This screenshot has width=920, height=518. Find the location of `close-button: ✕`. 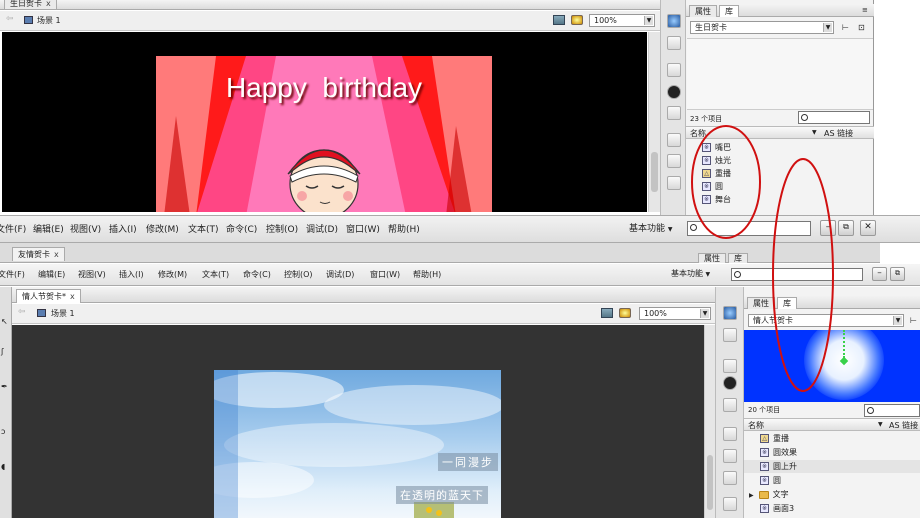

close-button: ✕ is located at coordinates (868, 228).